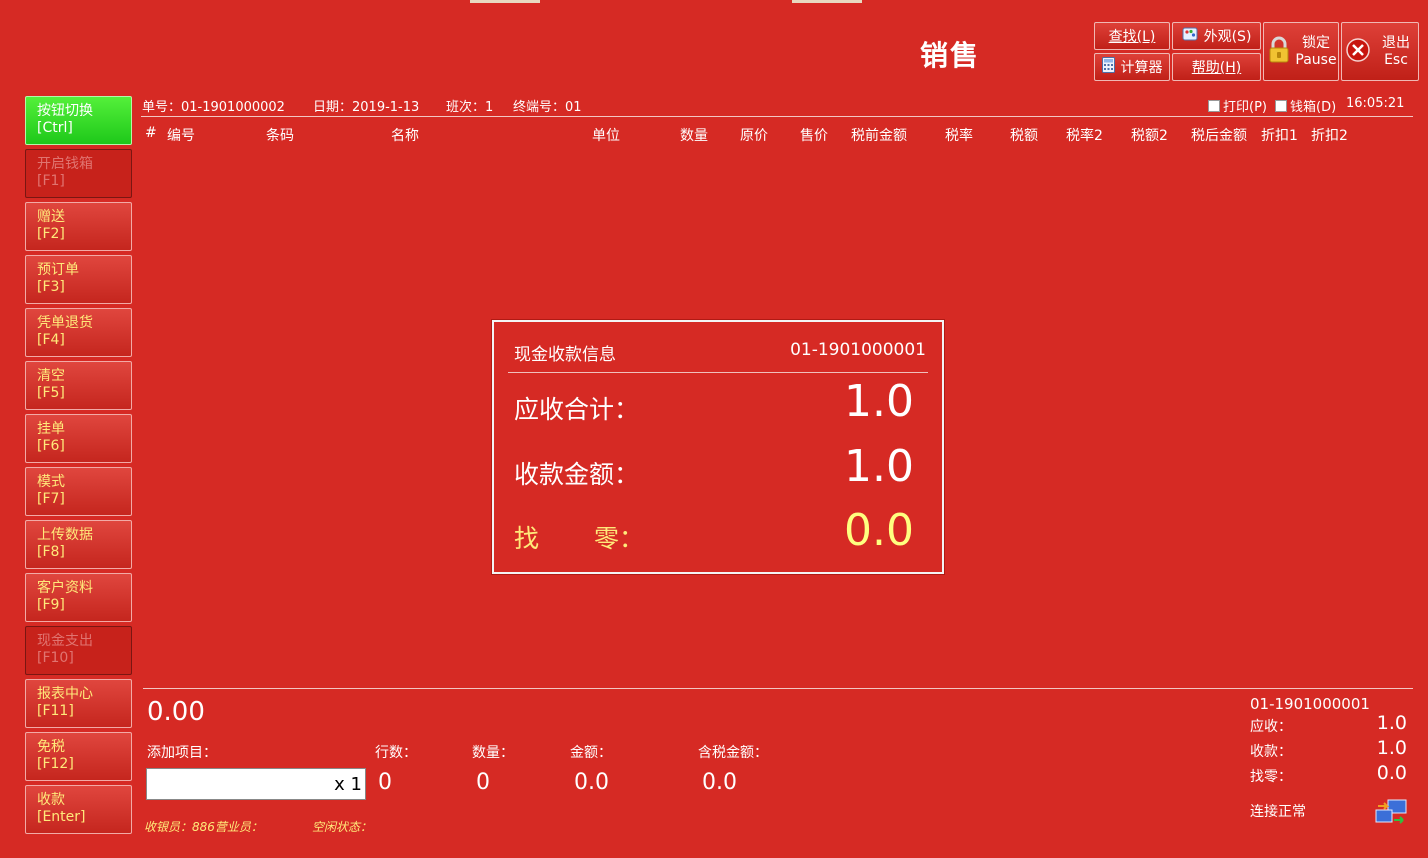 This screenshot has width=1428, height=858. What do you see at coordinates (51, 340) in the screenshot?
I see `function-key-shortcut: [F4]` at bounding box center [51, 340].